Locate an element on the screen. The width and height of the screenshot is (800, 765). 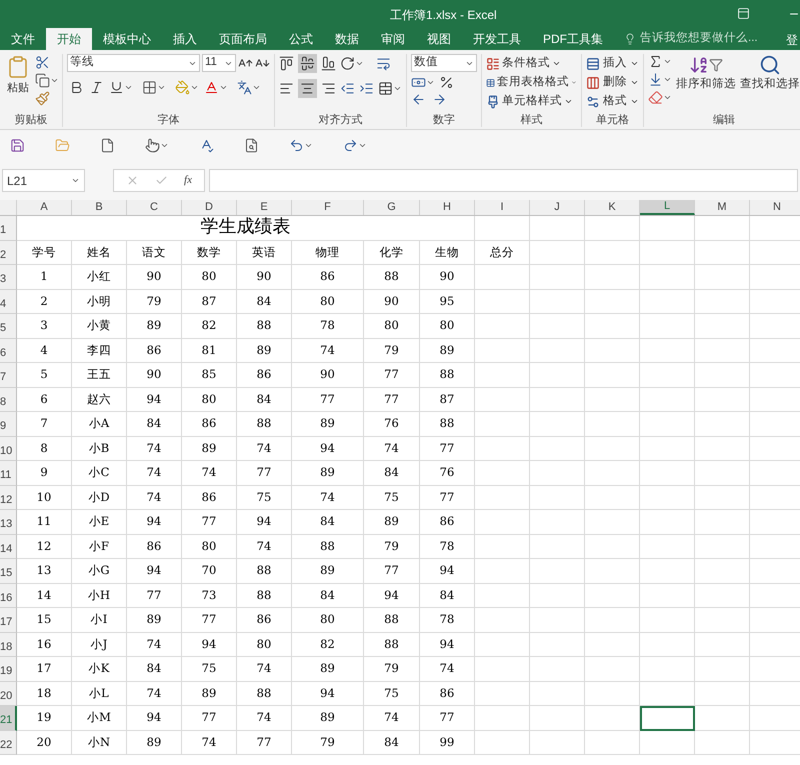
row-header: 6 is located at coordinates (8, 350).